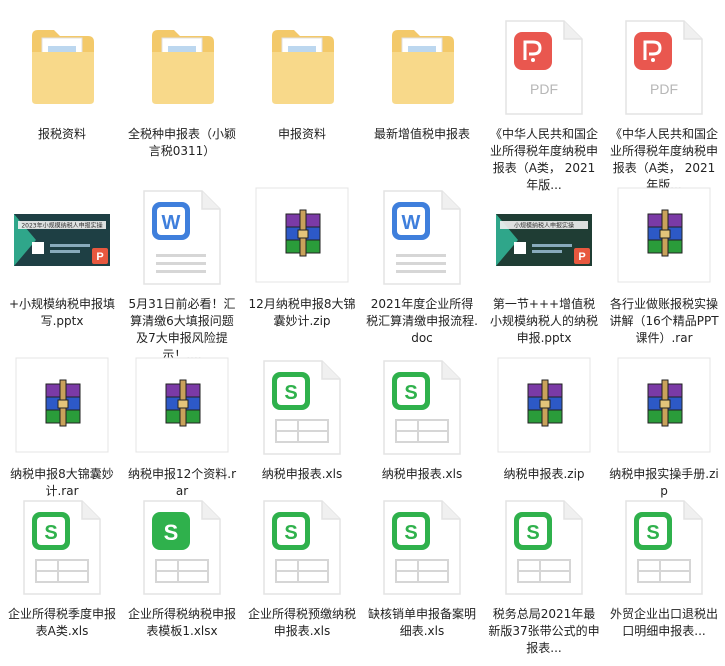 The image size is (725, 666). Describe the element at coordinates (61, 226) in the screenshot. I see `svg-text: 2023年小规模纳税人申报实操` at that location.